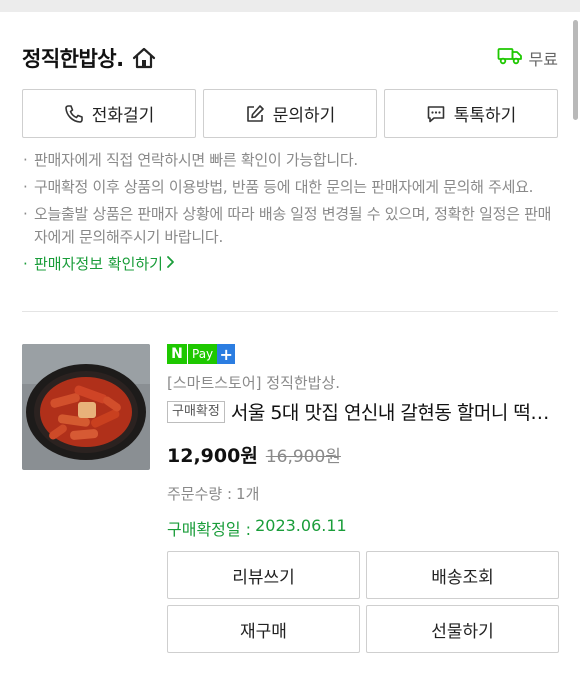  What do you see at coordinates (226, 354) in the screenshot?
I see `npay-plus: +` at bounding box center [226, 354].